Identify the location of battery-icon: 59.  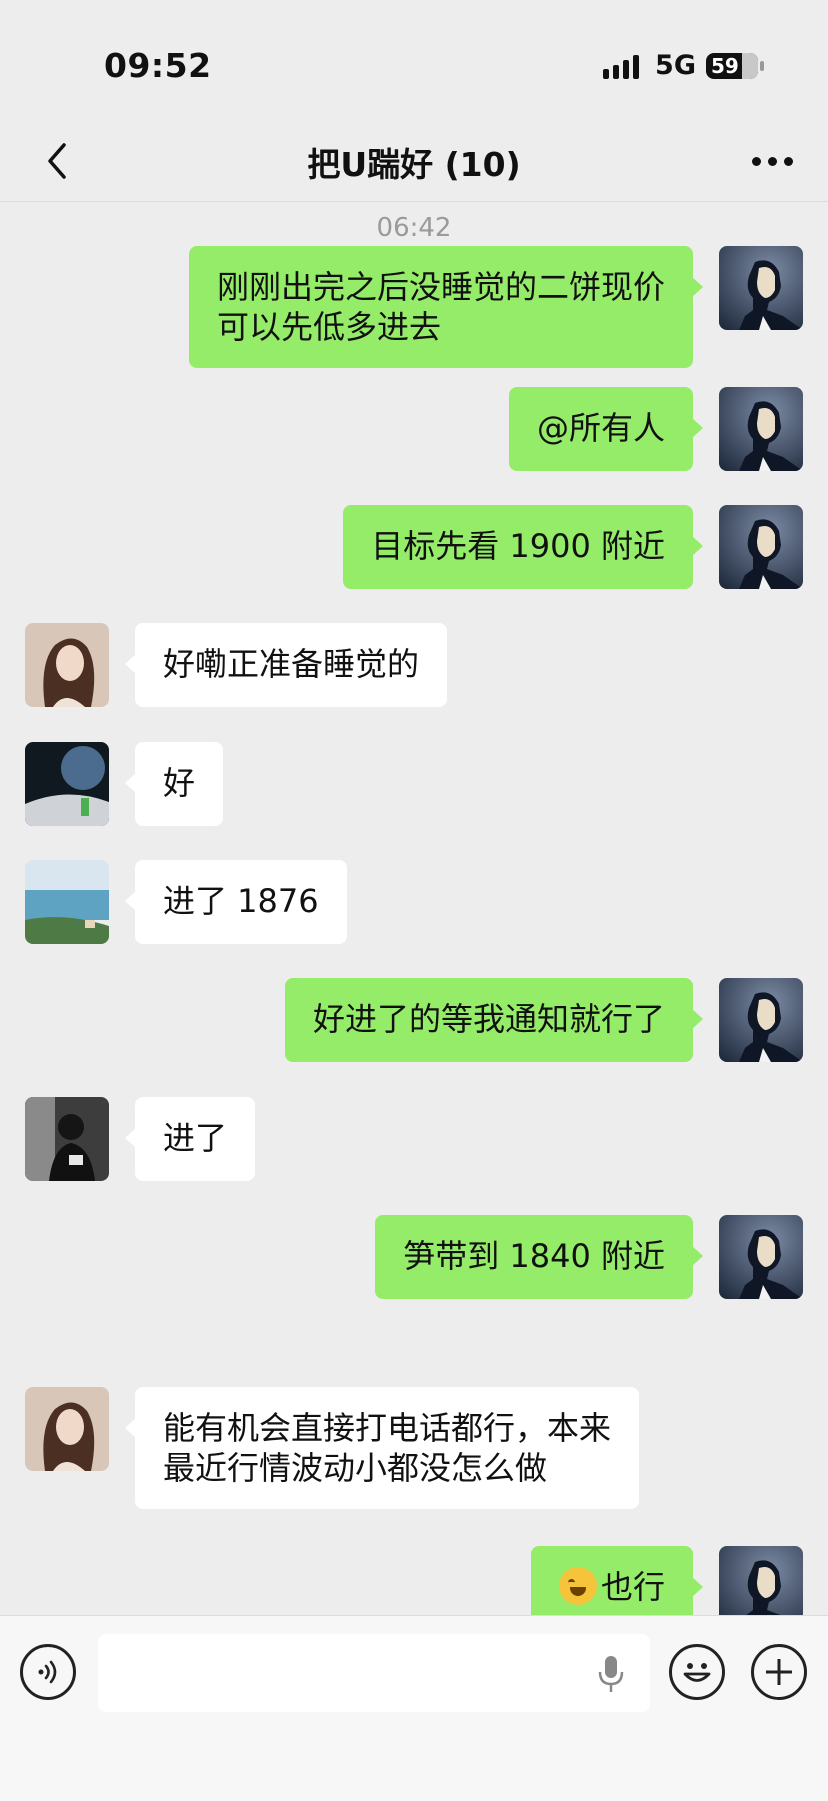
(735, 65).